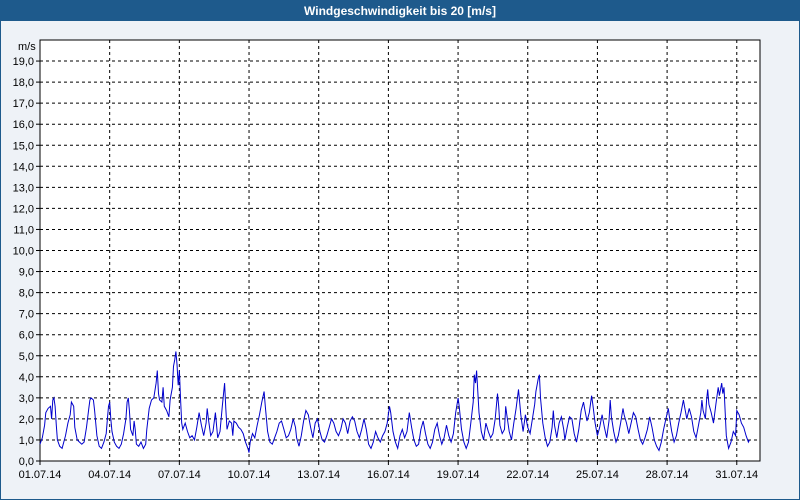  I want to click on y-tick-label: 0,0, so click(26, 462).